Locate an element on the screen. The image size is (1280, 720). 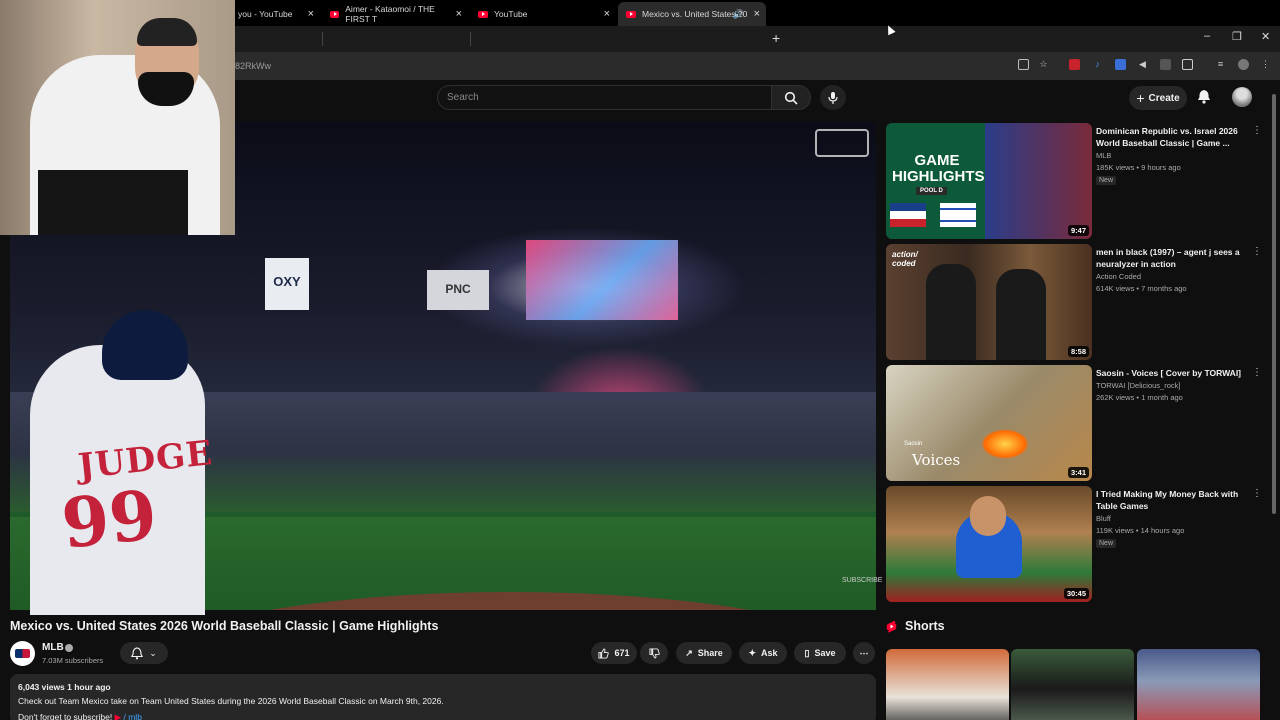
video-thumbnail: GAME HIGHLIGHTS POOL D 9:47 is located at coordinates (989, 181).